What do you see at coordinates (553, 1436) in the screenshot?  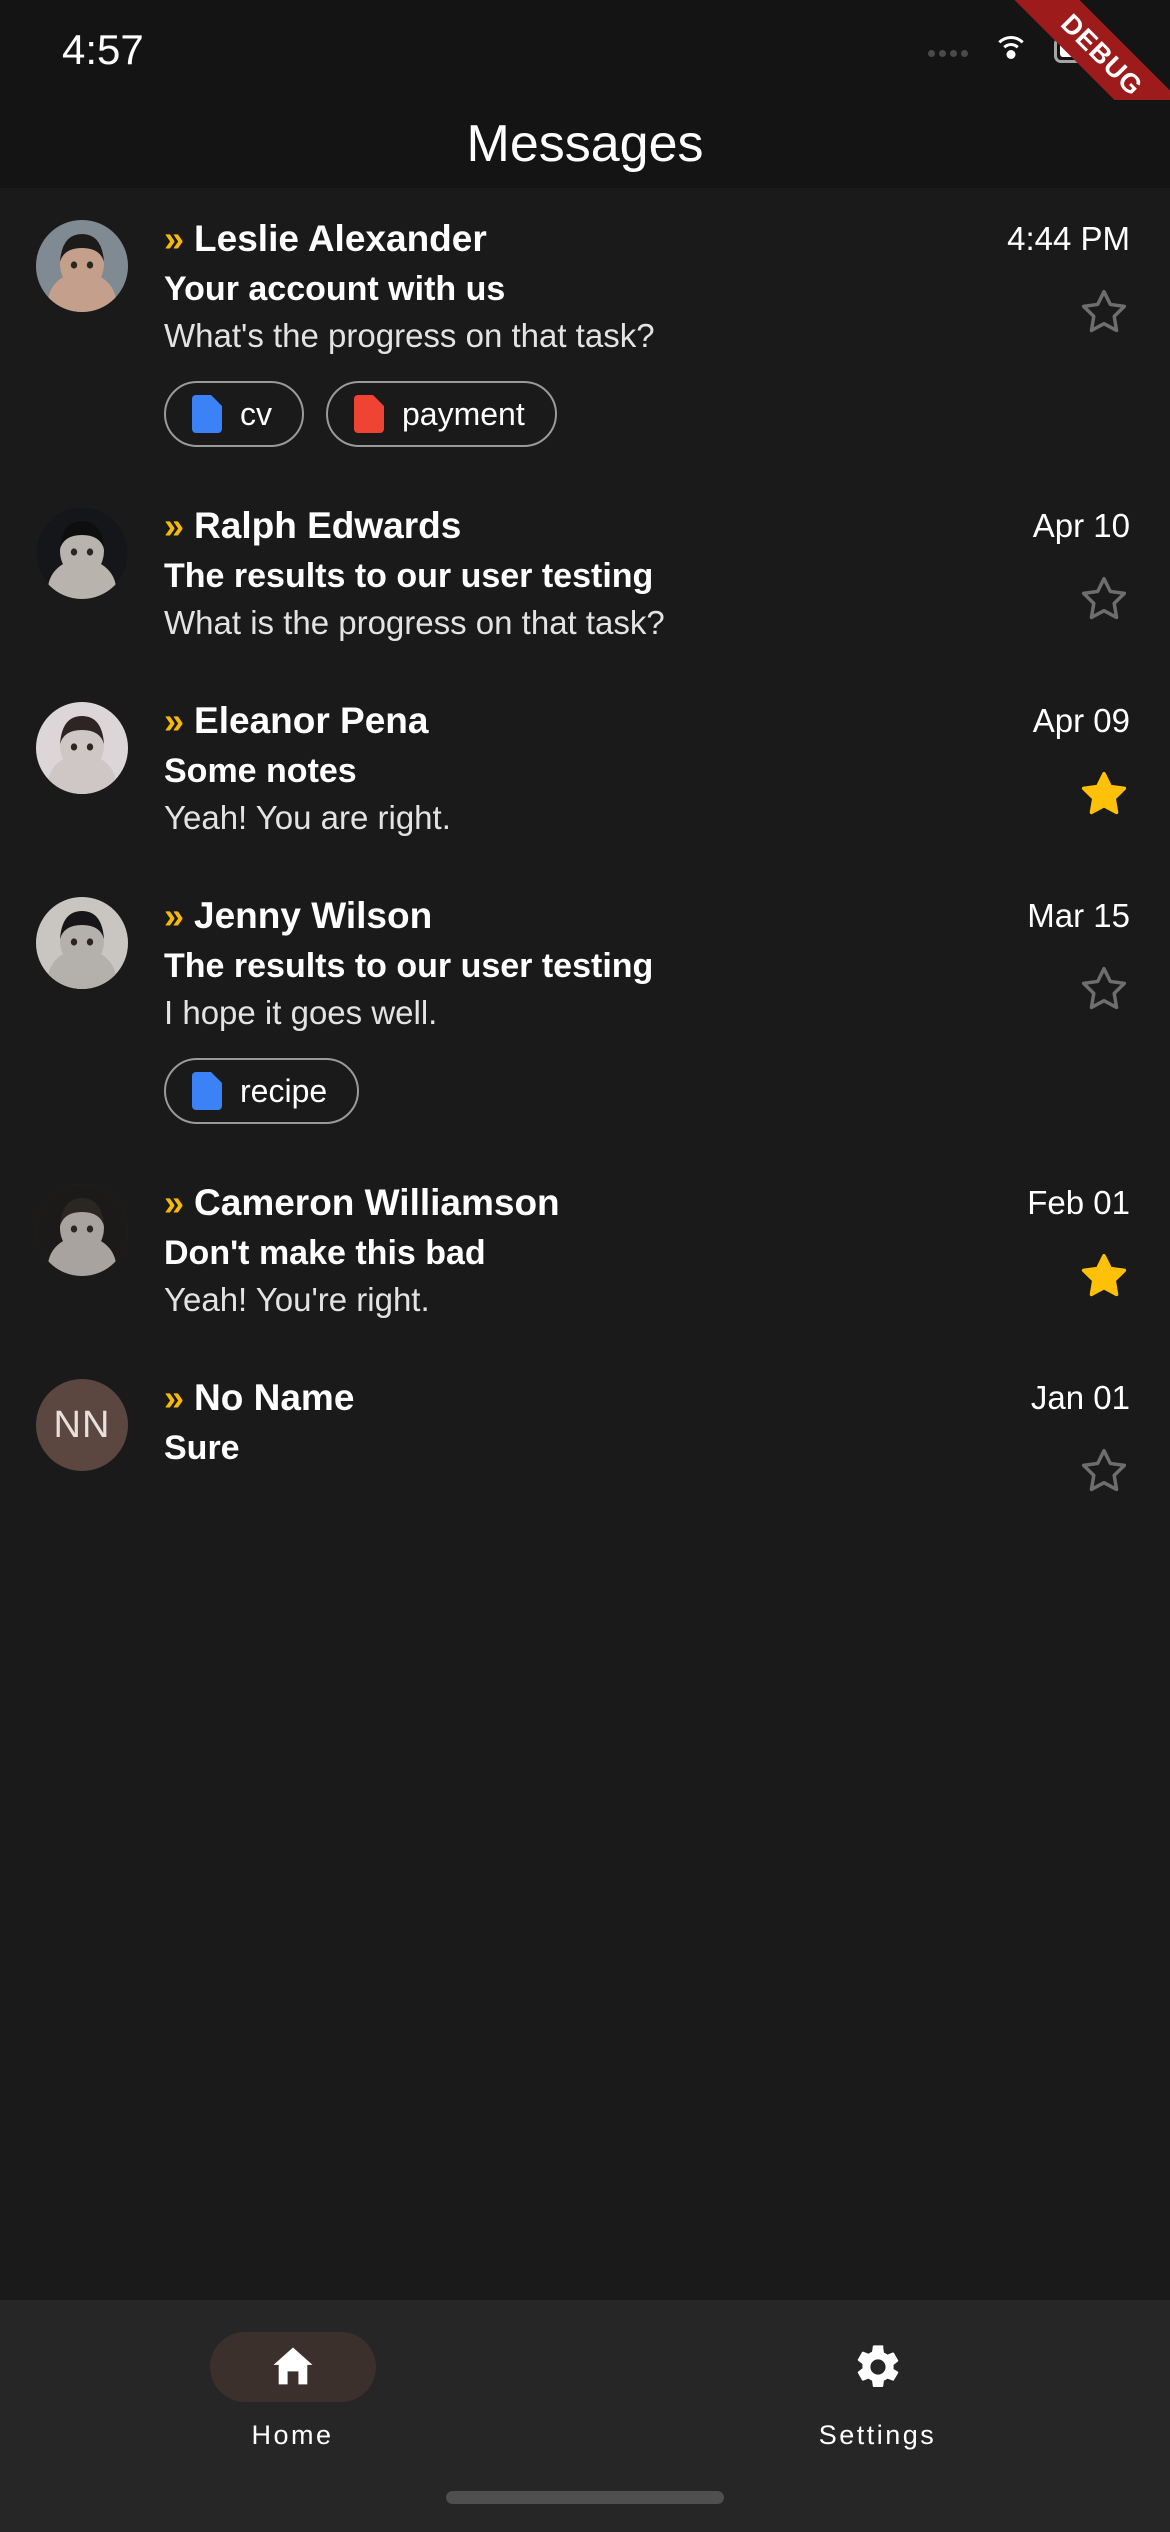 I see `message-content: » No Name Sure` at bounding box center [553, 1436].